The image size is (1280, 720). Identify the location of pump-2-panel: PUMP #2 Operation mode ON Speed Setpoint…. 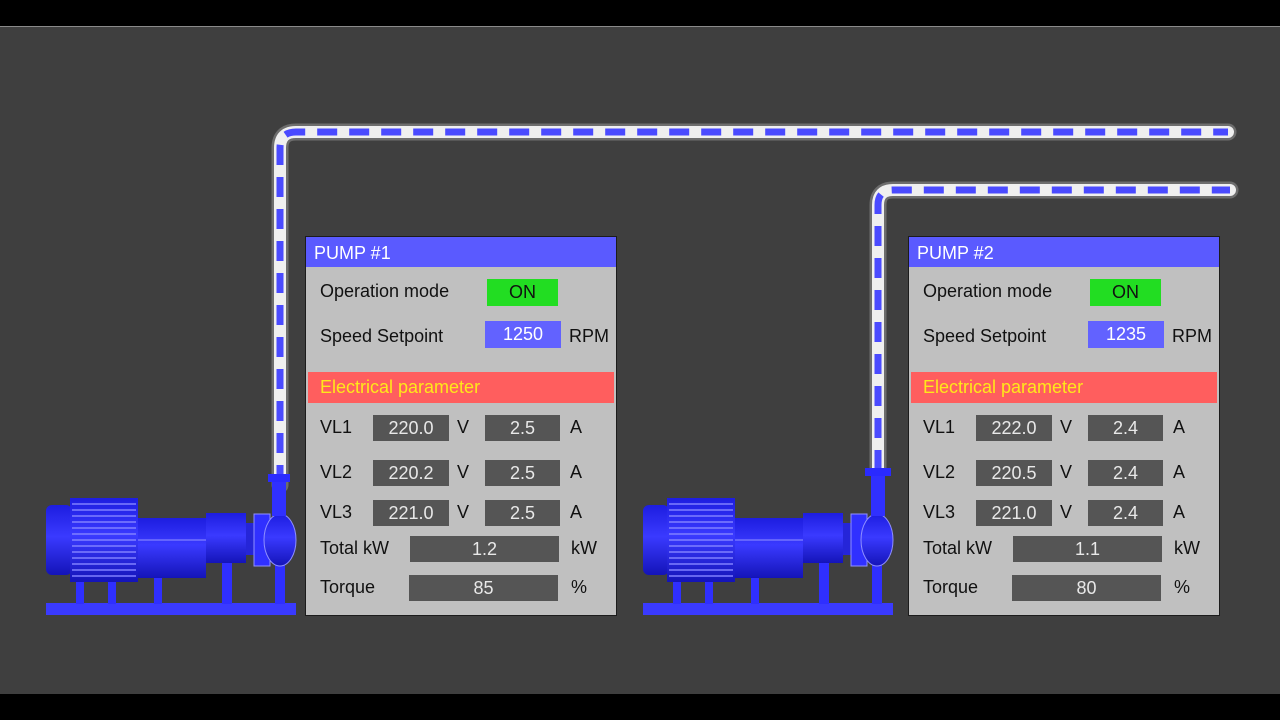
(1064, 426).